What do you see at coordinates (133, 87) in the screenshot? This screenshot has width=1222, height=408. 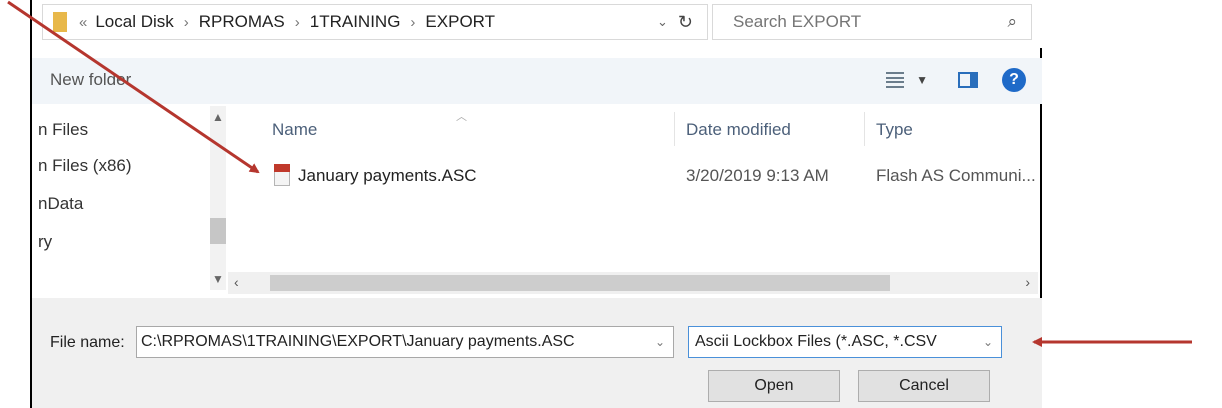 I see `annotation-arrow-file` at bounding box center [133, 87].